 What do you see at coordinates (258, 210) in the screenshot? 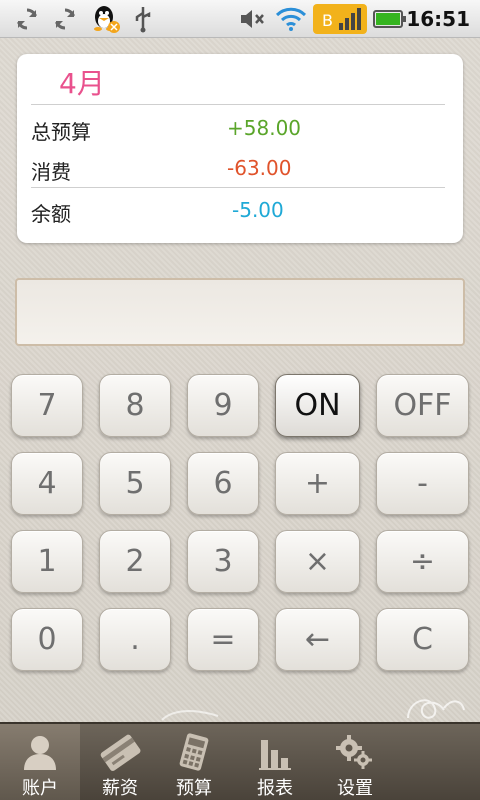
I see `balance-value: -5.00` at bounding box center [258, 210].